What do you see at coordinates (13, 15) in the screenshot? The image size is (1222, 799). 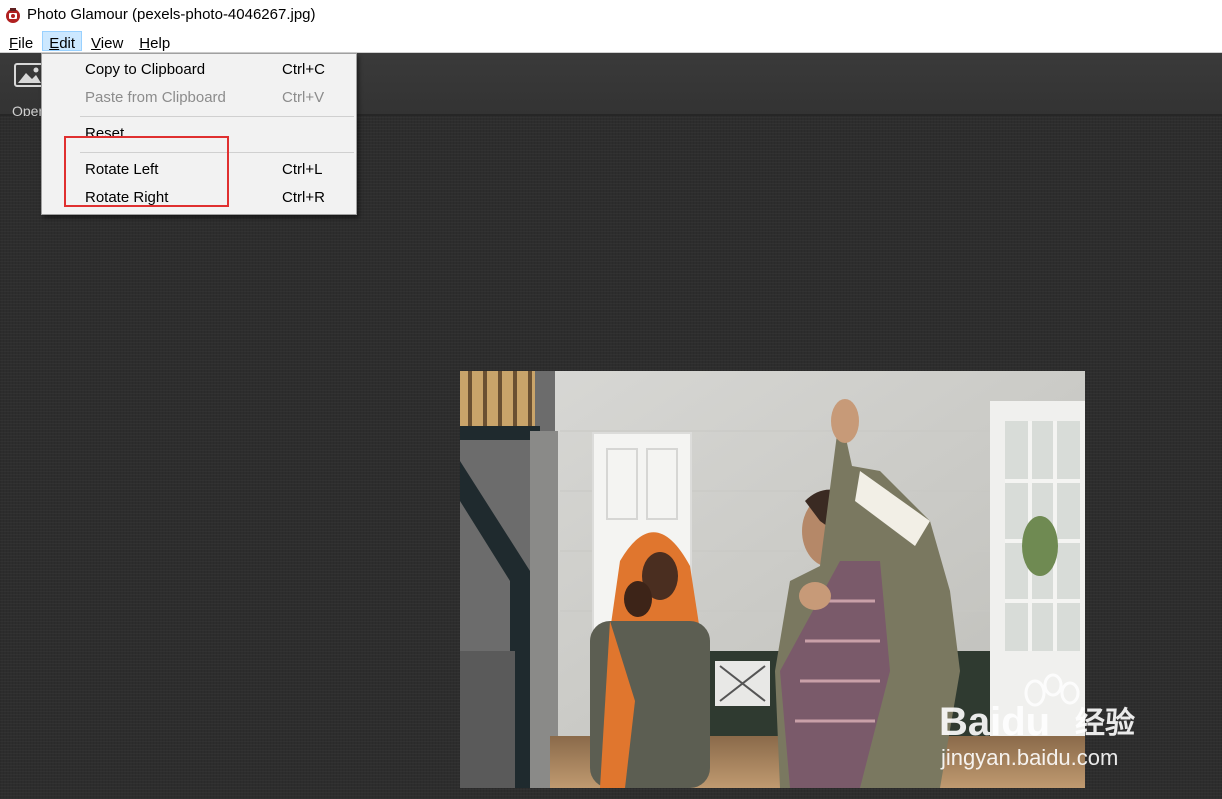 I see `app-icon` at bounding box center [13, 15].